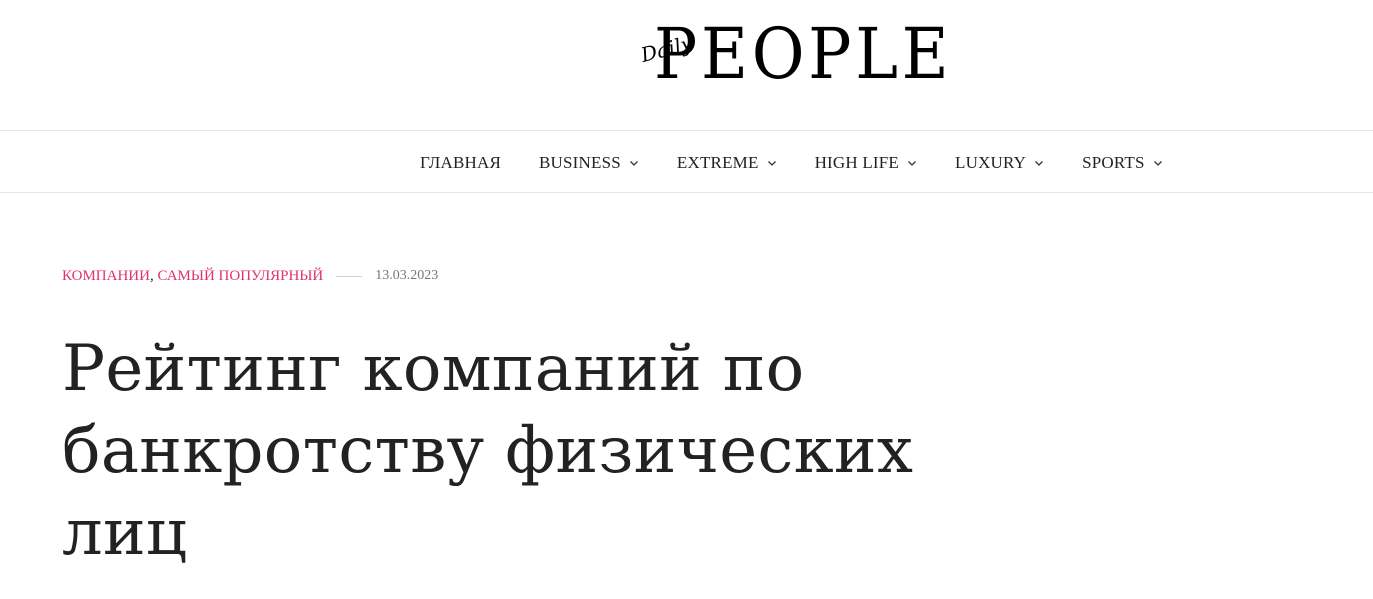 The width and height of the screenshot is (1373, 599). Describe the element at coordinates (991, 162) in the screenshot. I see `nav-item-label: LUXURY` at that location.